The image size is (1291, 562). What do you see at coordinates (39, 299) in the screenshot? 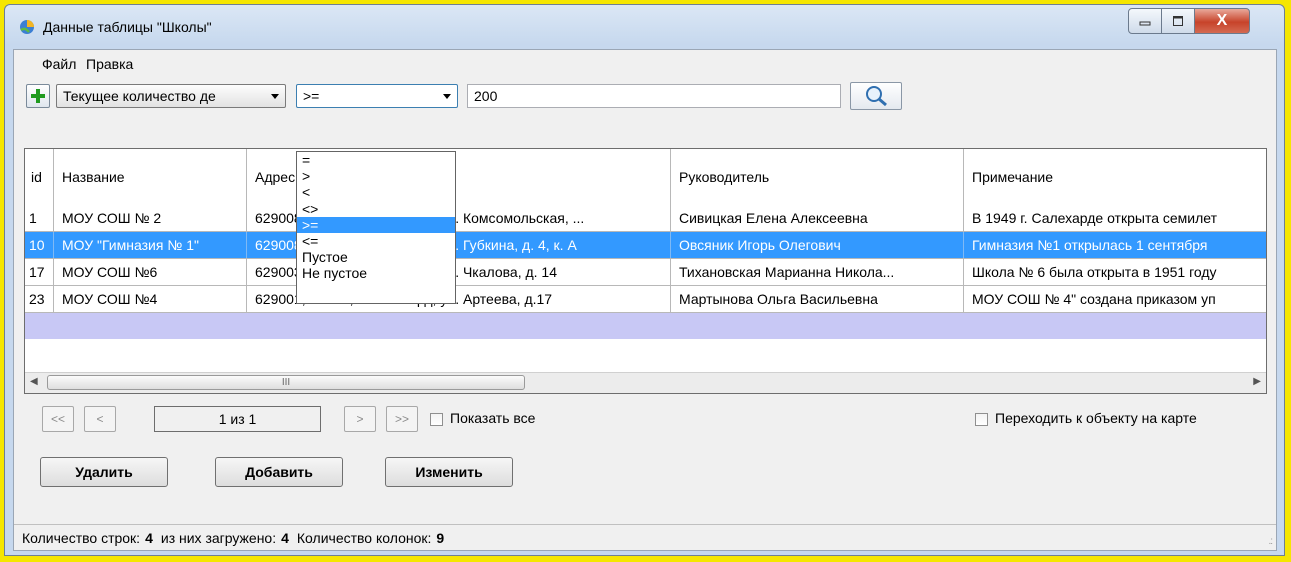
I see `cell-id: 23` at bounding box center [39, 299].